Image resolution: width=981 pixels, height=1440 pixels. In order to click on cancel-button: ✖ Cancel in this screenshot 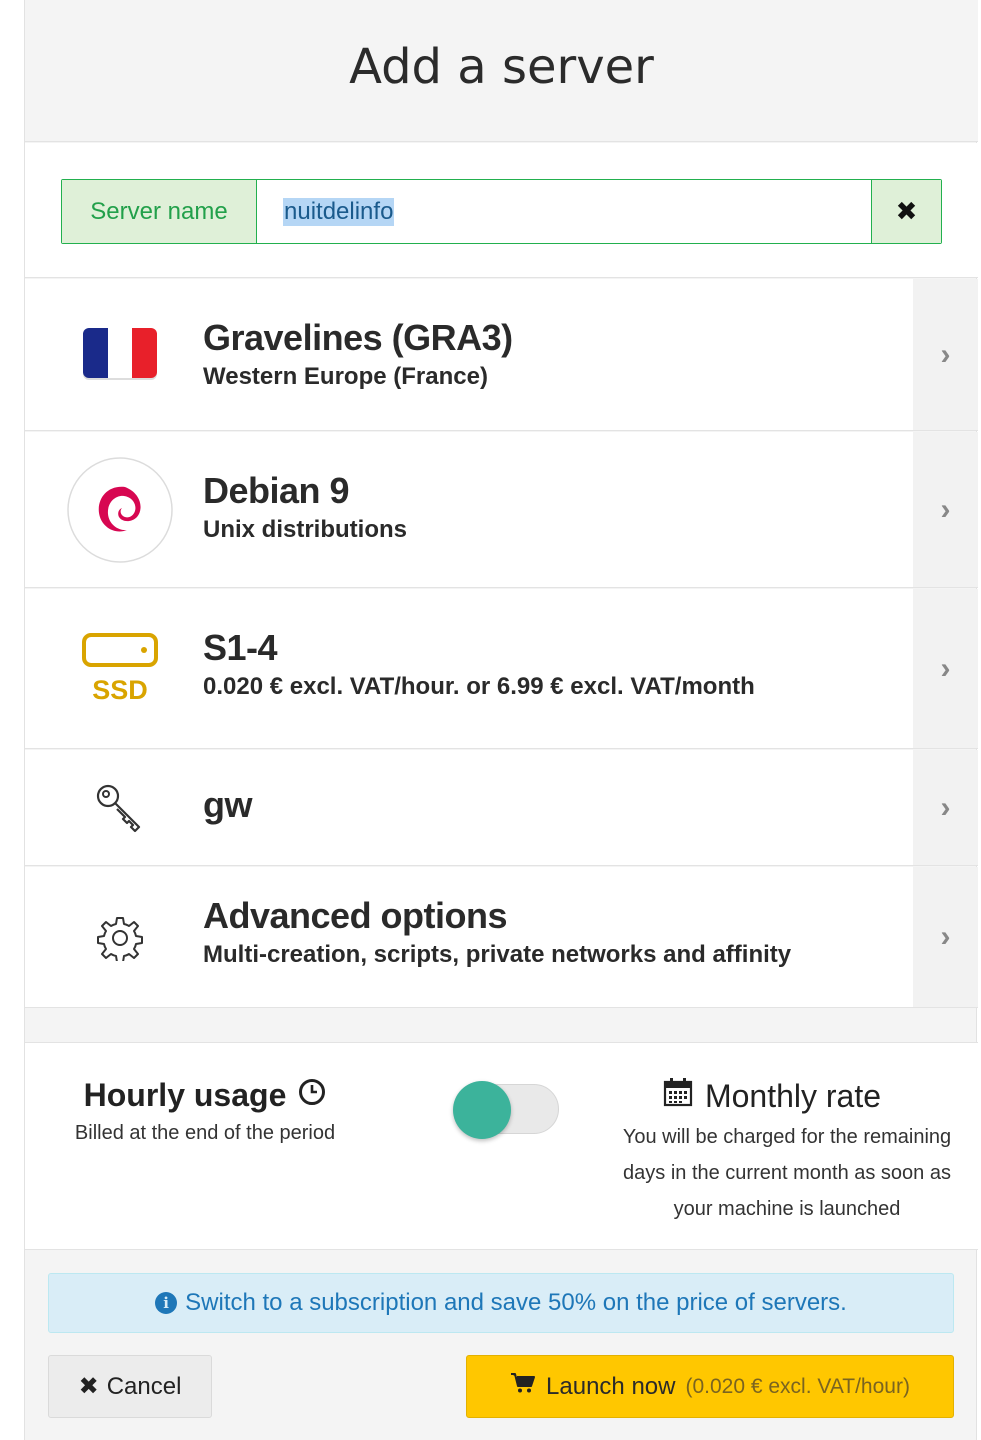, I will do `click(130, 1386)`.